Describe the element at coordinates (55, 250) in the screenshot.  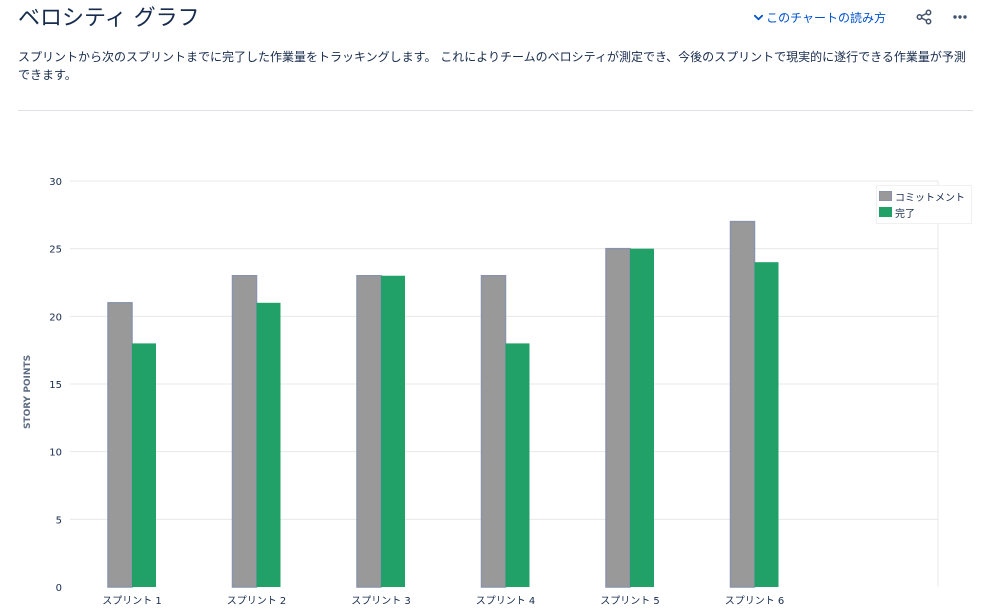
I see `y-tick-label: 25` at that location.